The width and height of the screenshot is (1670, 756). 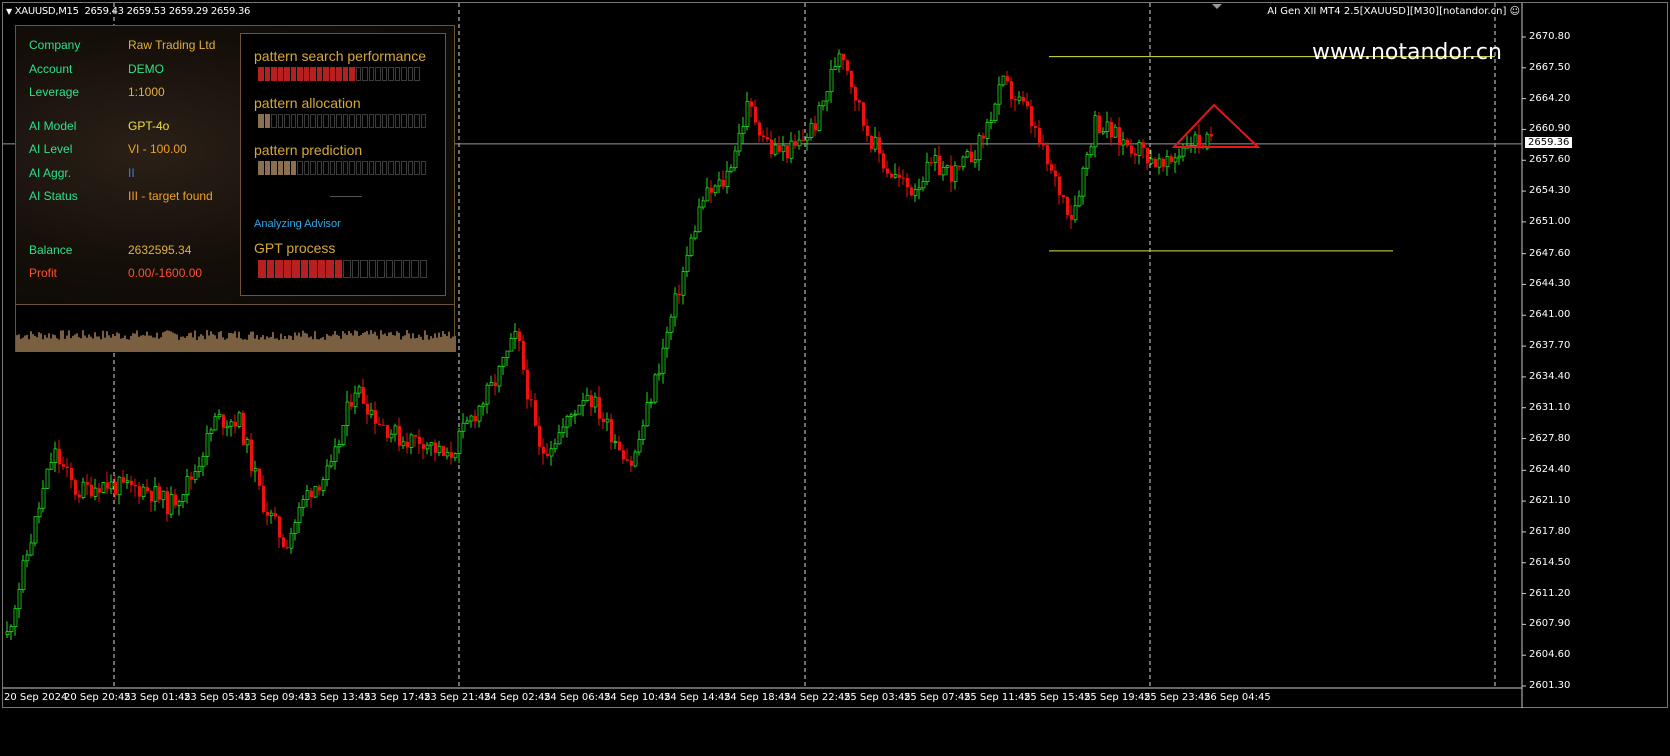 I want to click on time-tick-label: 23 Sep 09:45, so click(x=277, y=697).